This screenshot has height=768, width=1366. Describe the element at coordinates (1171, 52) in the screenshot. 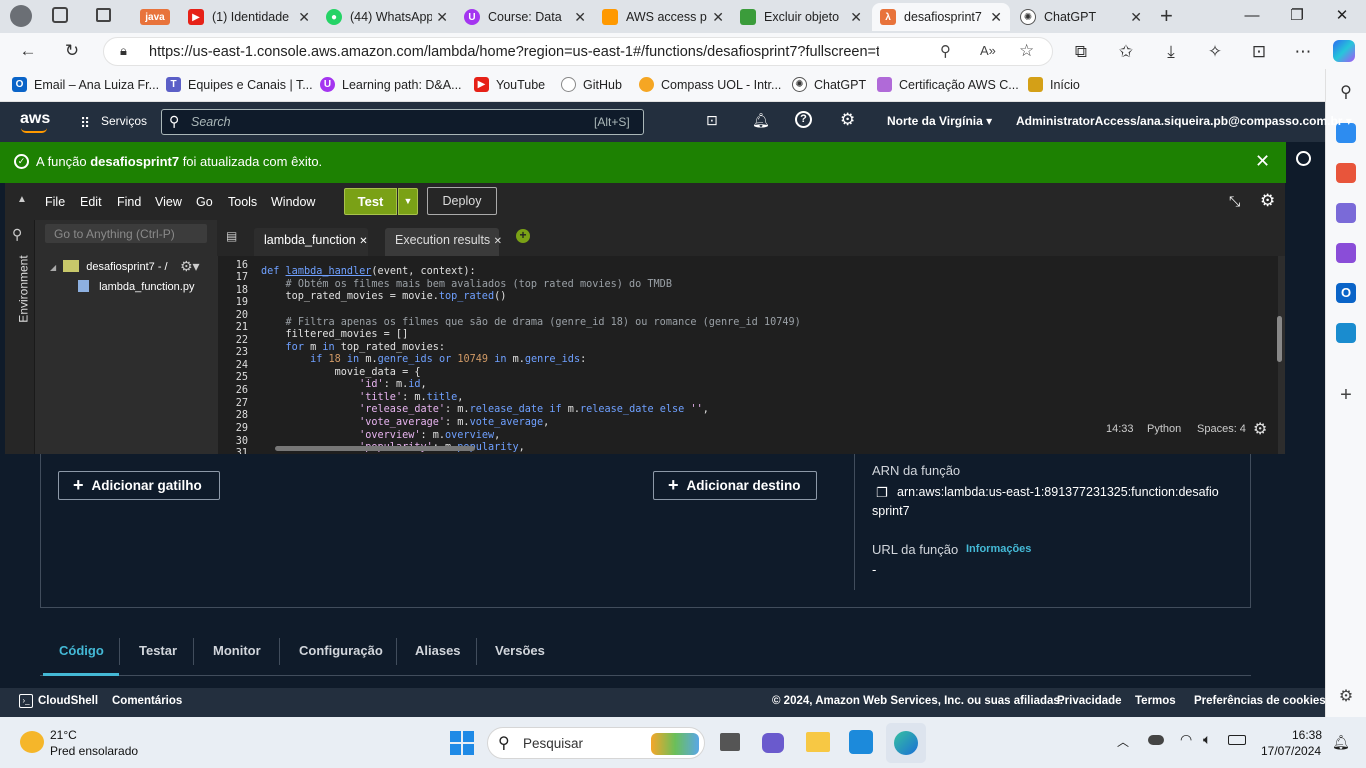

I see `downloads-icon: ⤓` at that location.